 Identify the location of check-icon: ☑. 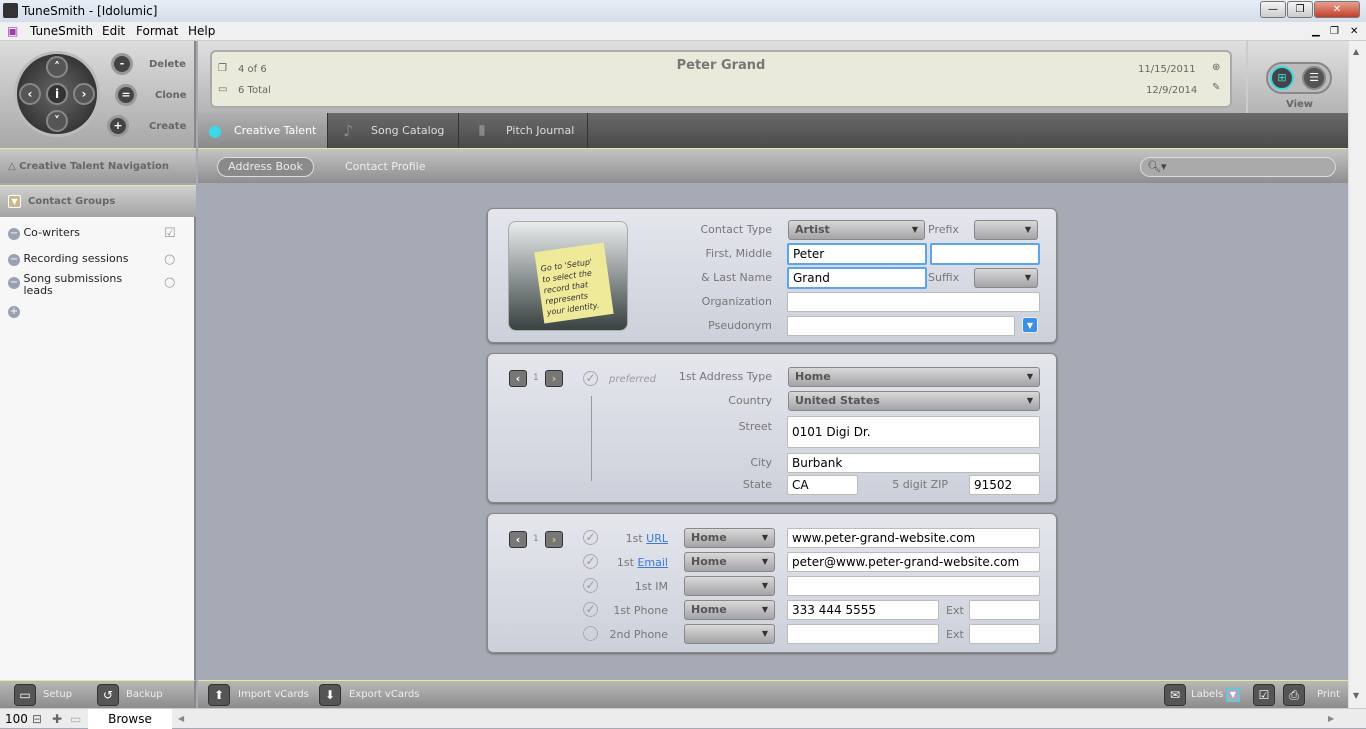
(170, 233).